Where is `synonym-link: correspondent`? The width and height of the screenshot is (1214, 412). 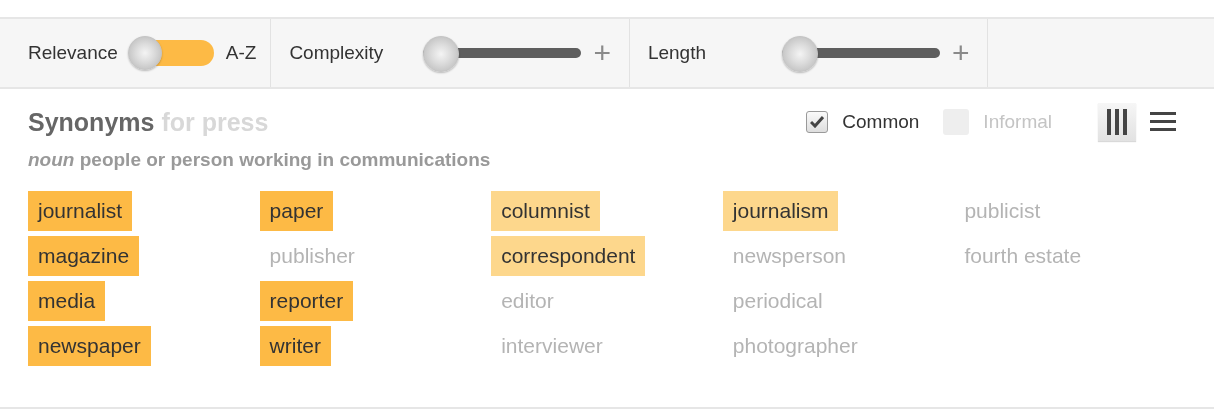
synonym-link: correspondent is located at coordinates (568, 256).